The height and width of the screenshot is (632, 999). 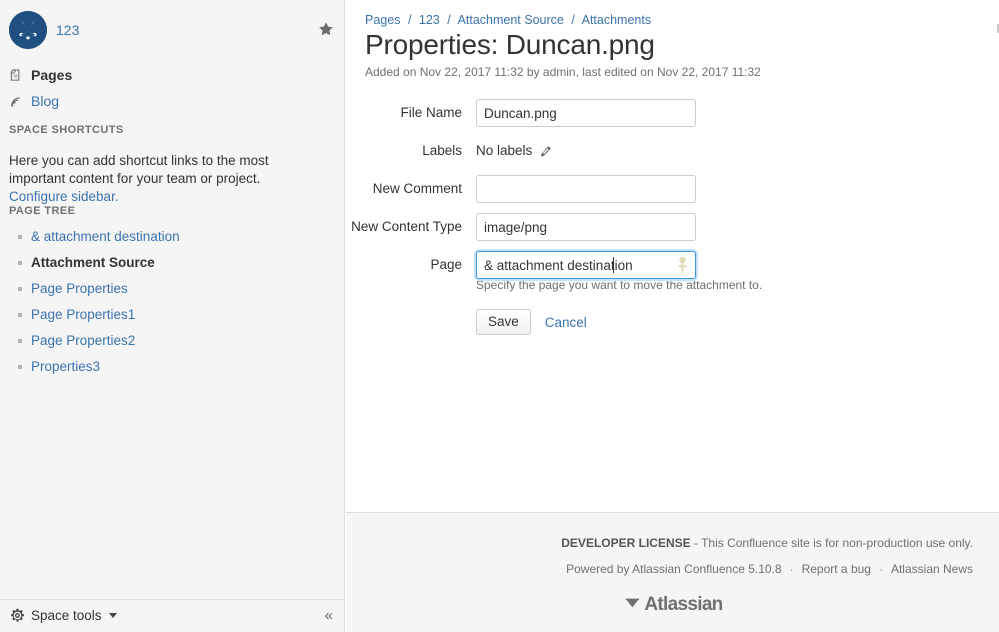 I want to click on page-field-wrapper, so click(x=586, y=265).